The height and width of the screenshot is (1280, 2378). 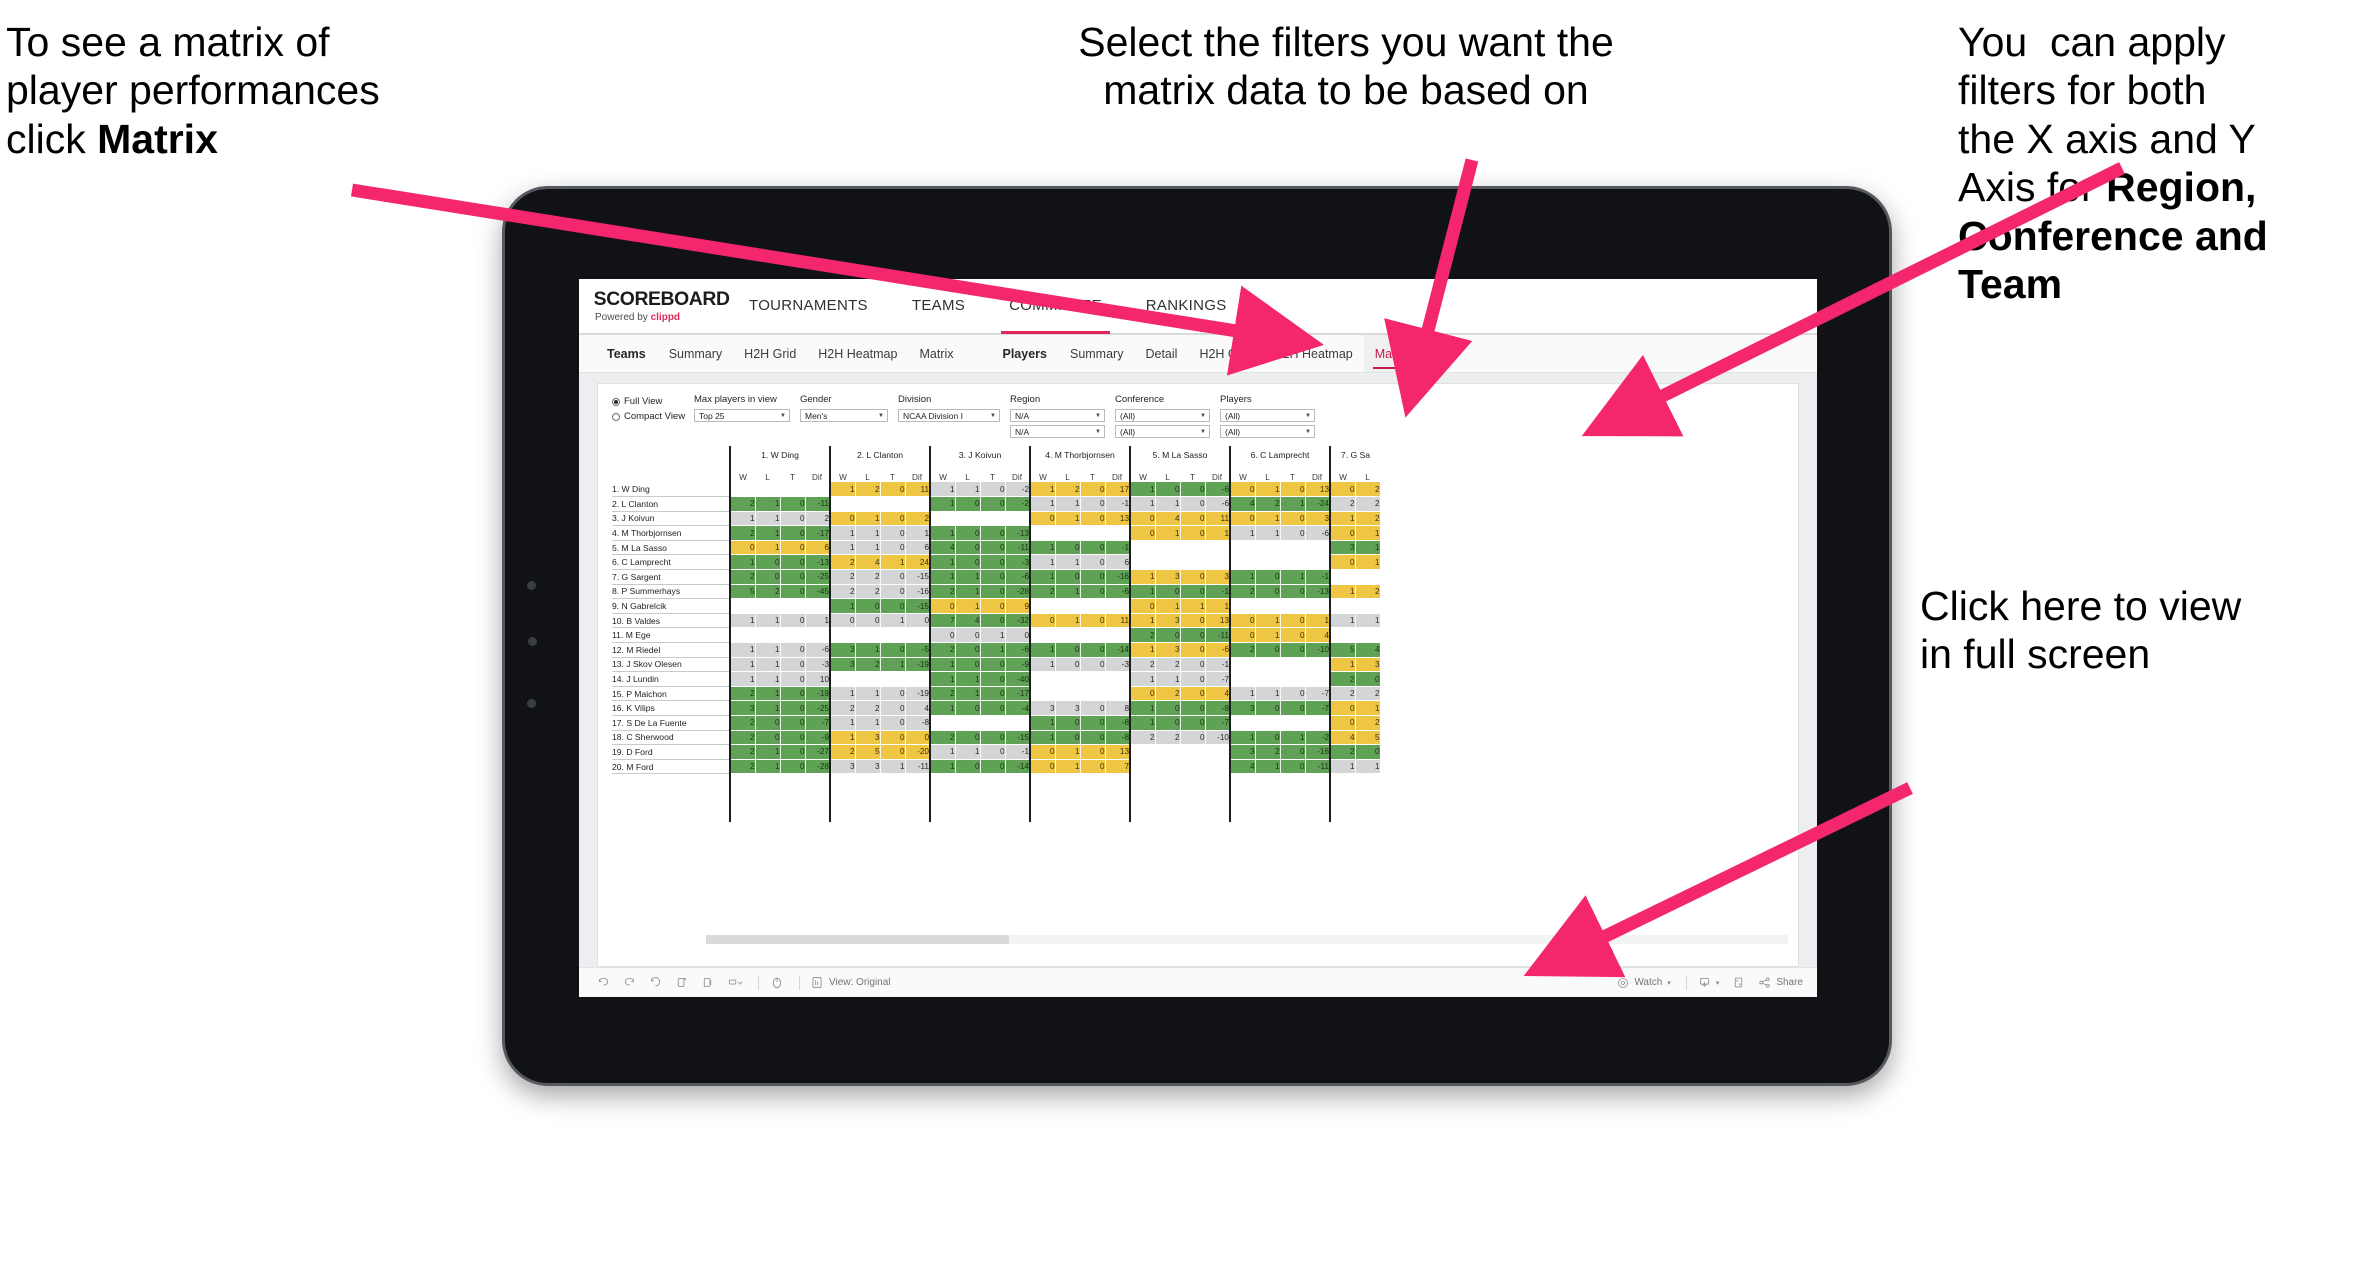 What do you see at coordinates (936, 353) in the screenshot?
I see `tab-teams-matrix: Matrix` at bounding box center [936, 353].